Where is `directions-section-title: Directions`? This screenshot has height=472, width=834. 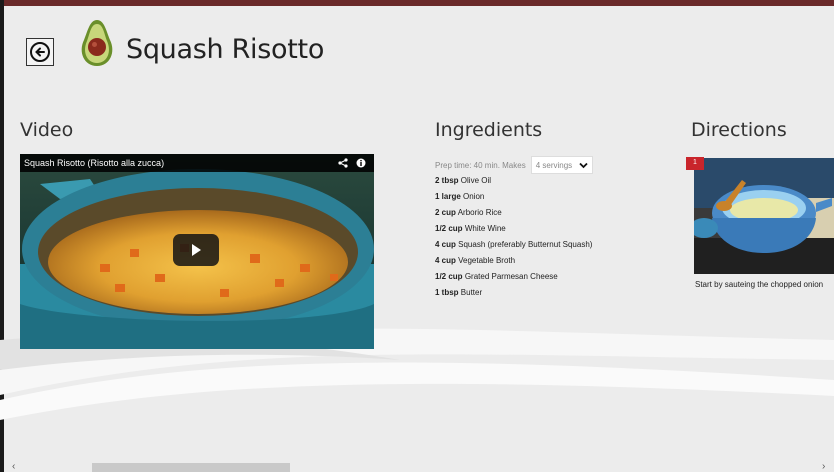 directions-section-title: Directions is located at coordinates (739, 130).